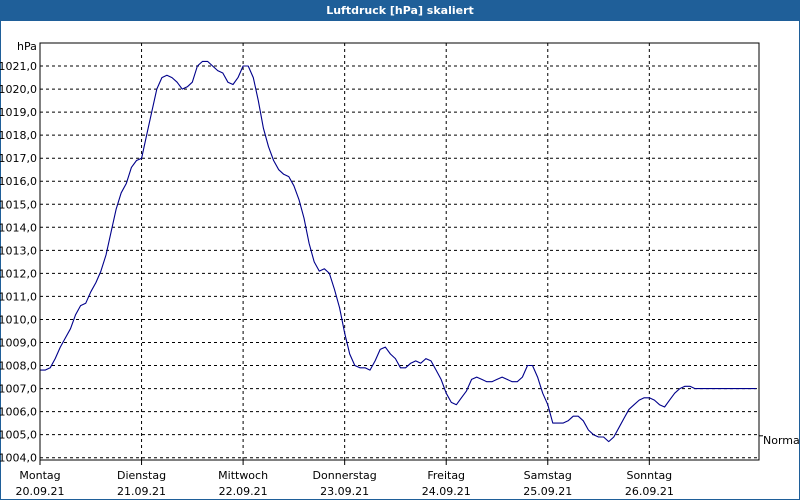 The image size is (800, 500). What do you see at coordinates (18, 181) in the screenshot?
I see `y-tick-label: 1016,0` at bounding box center [18, 181].